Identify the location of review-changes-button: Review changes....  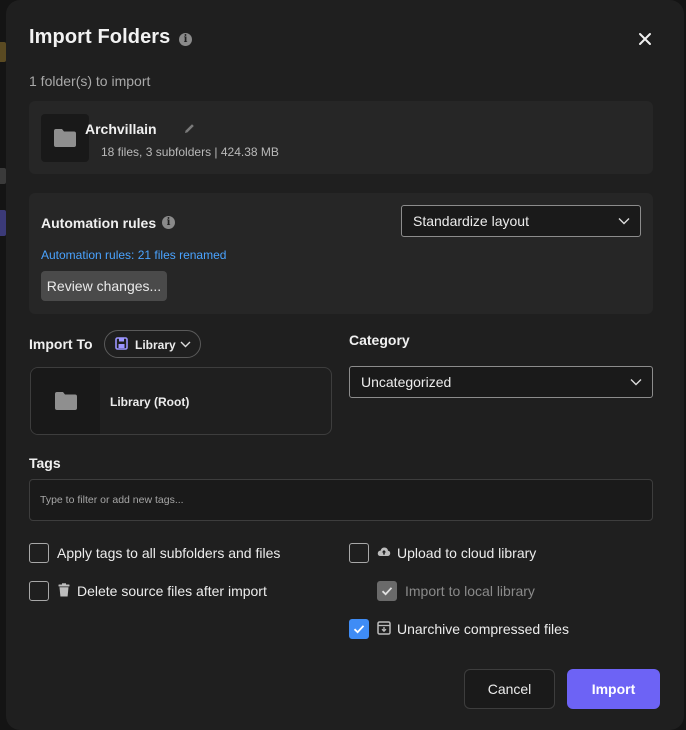
(104, 286).